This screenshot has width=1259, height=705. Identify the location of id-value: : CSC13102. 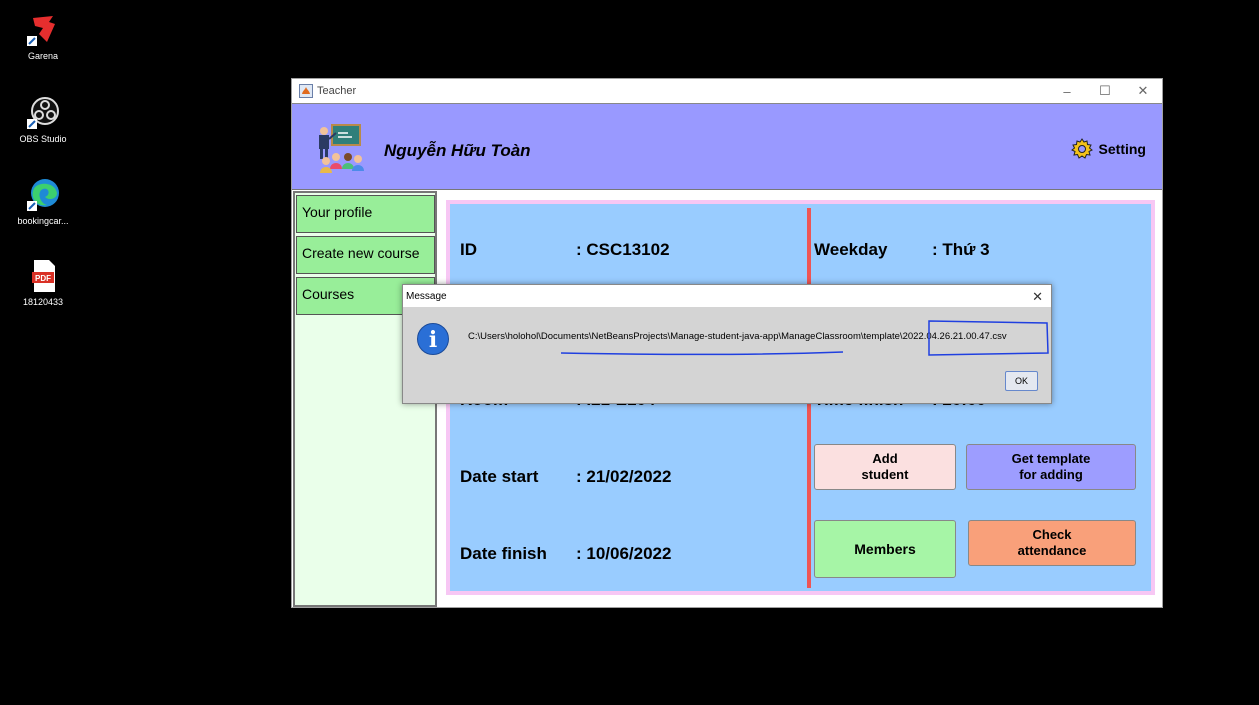
(623, 249).